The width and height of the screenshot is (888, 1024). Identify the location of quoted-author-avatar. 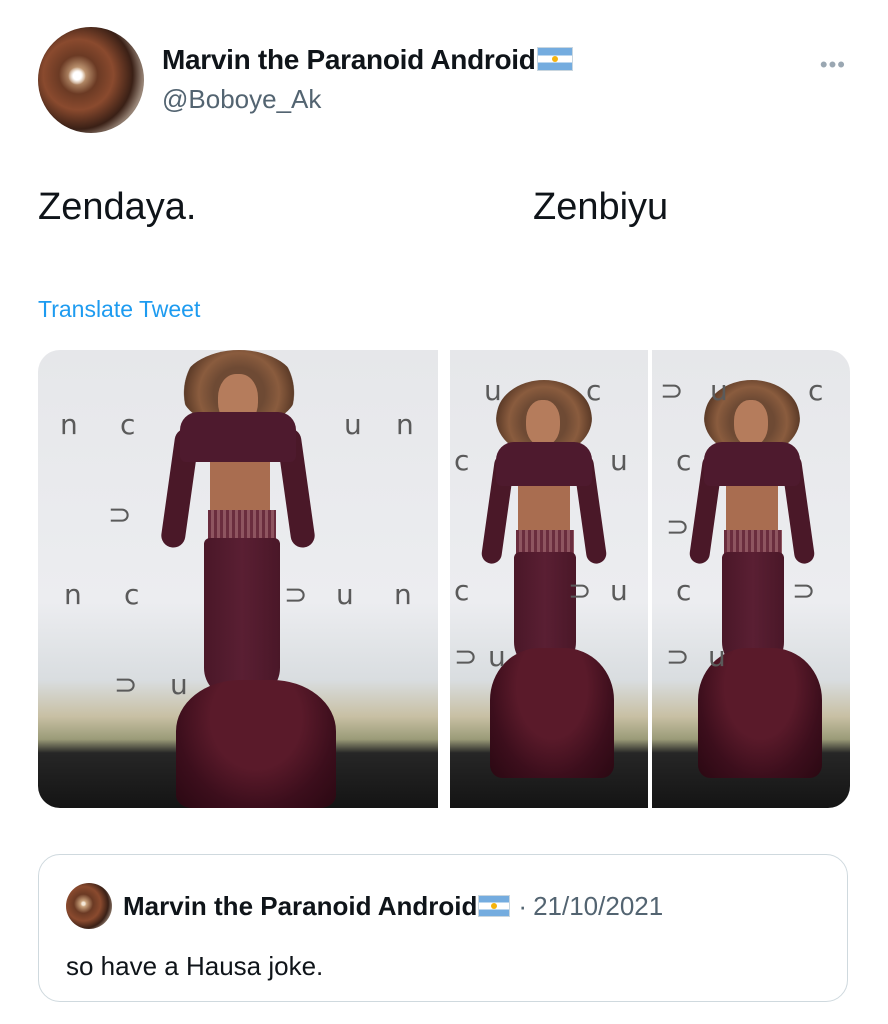
(89, 906).